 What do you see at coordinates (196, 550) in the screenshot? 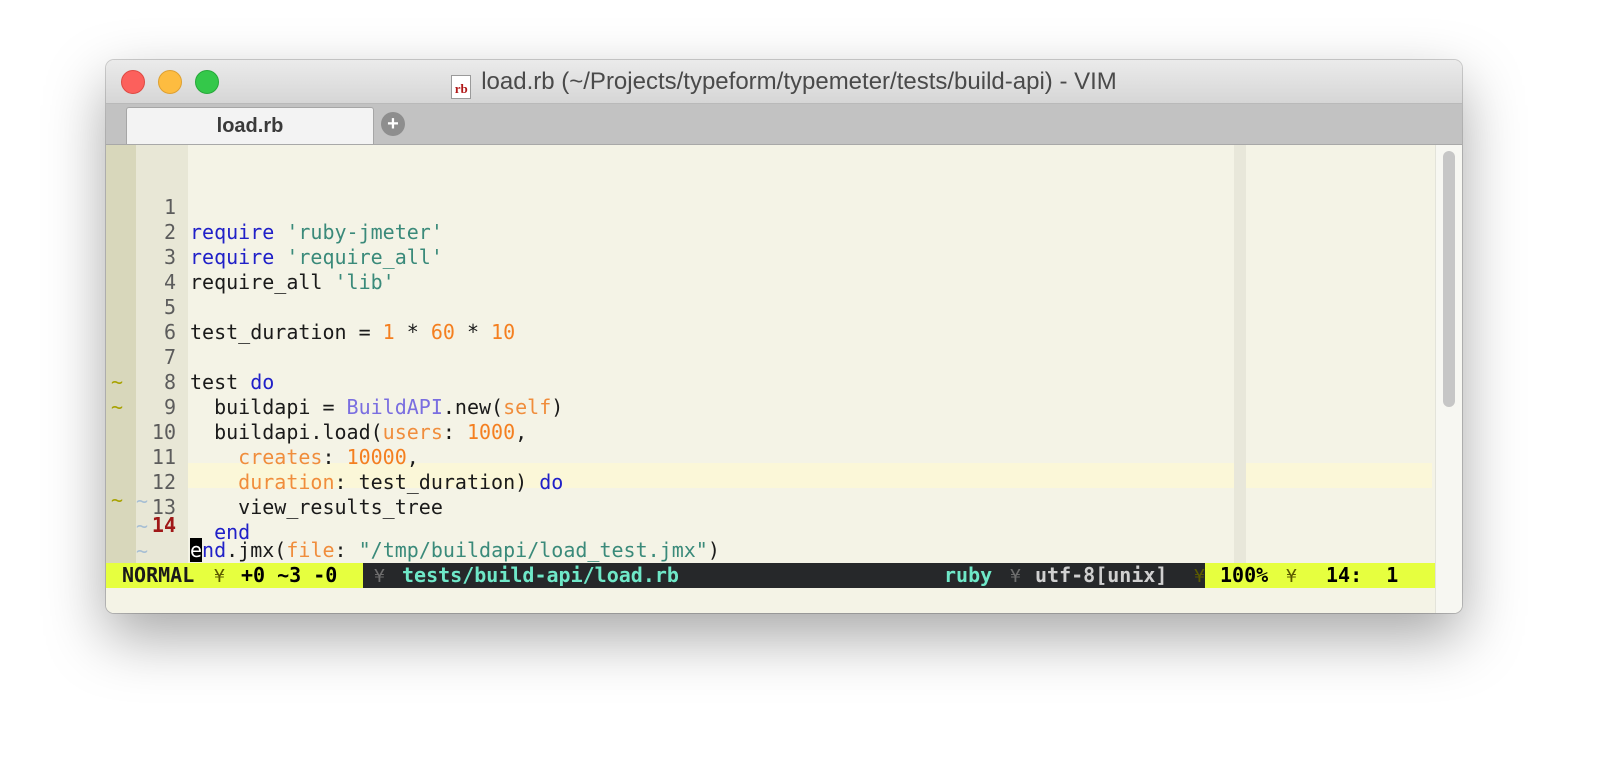
I see `cursor: e` at bounding box center [196, 550].